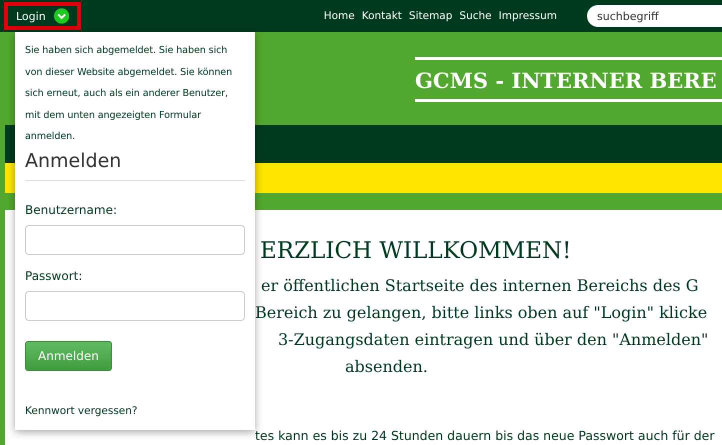 The image size is (722, 445). I want to click on login-button: Login, so click(42, 16).